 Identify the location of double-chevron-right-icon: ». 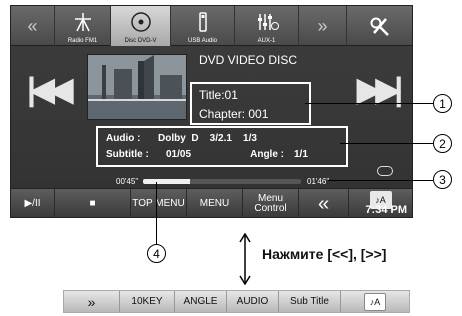
(322, 25).